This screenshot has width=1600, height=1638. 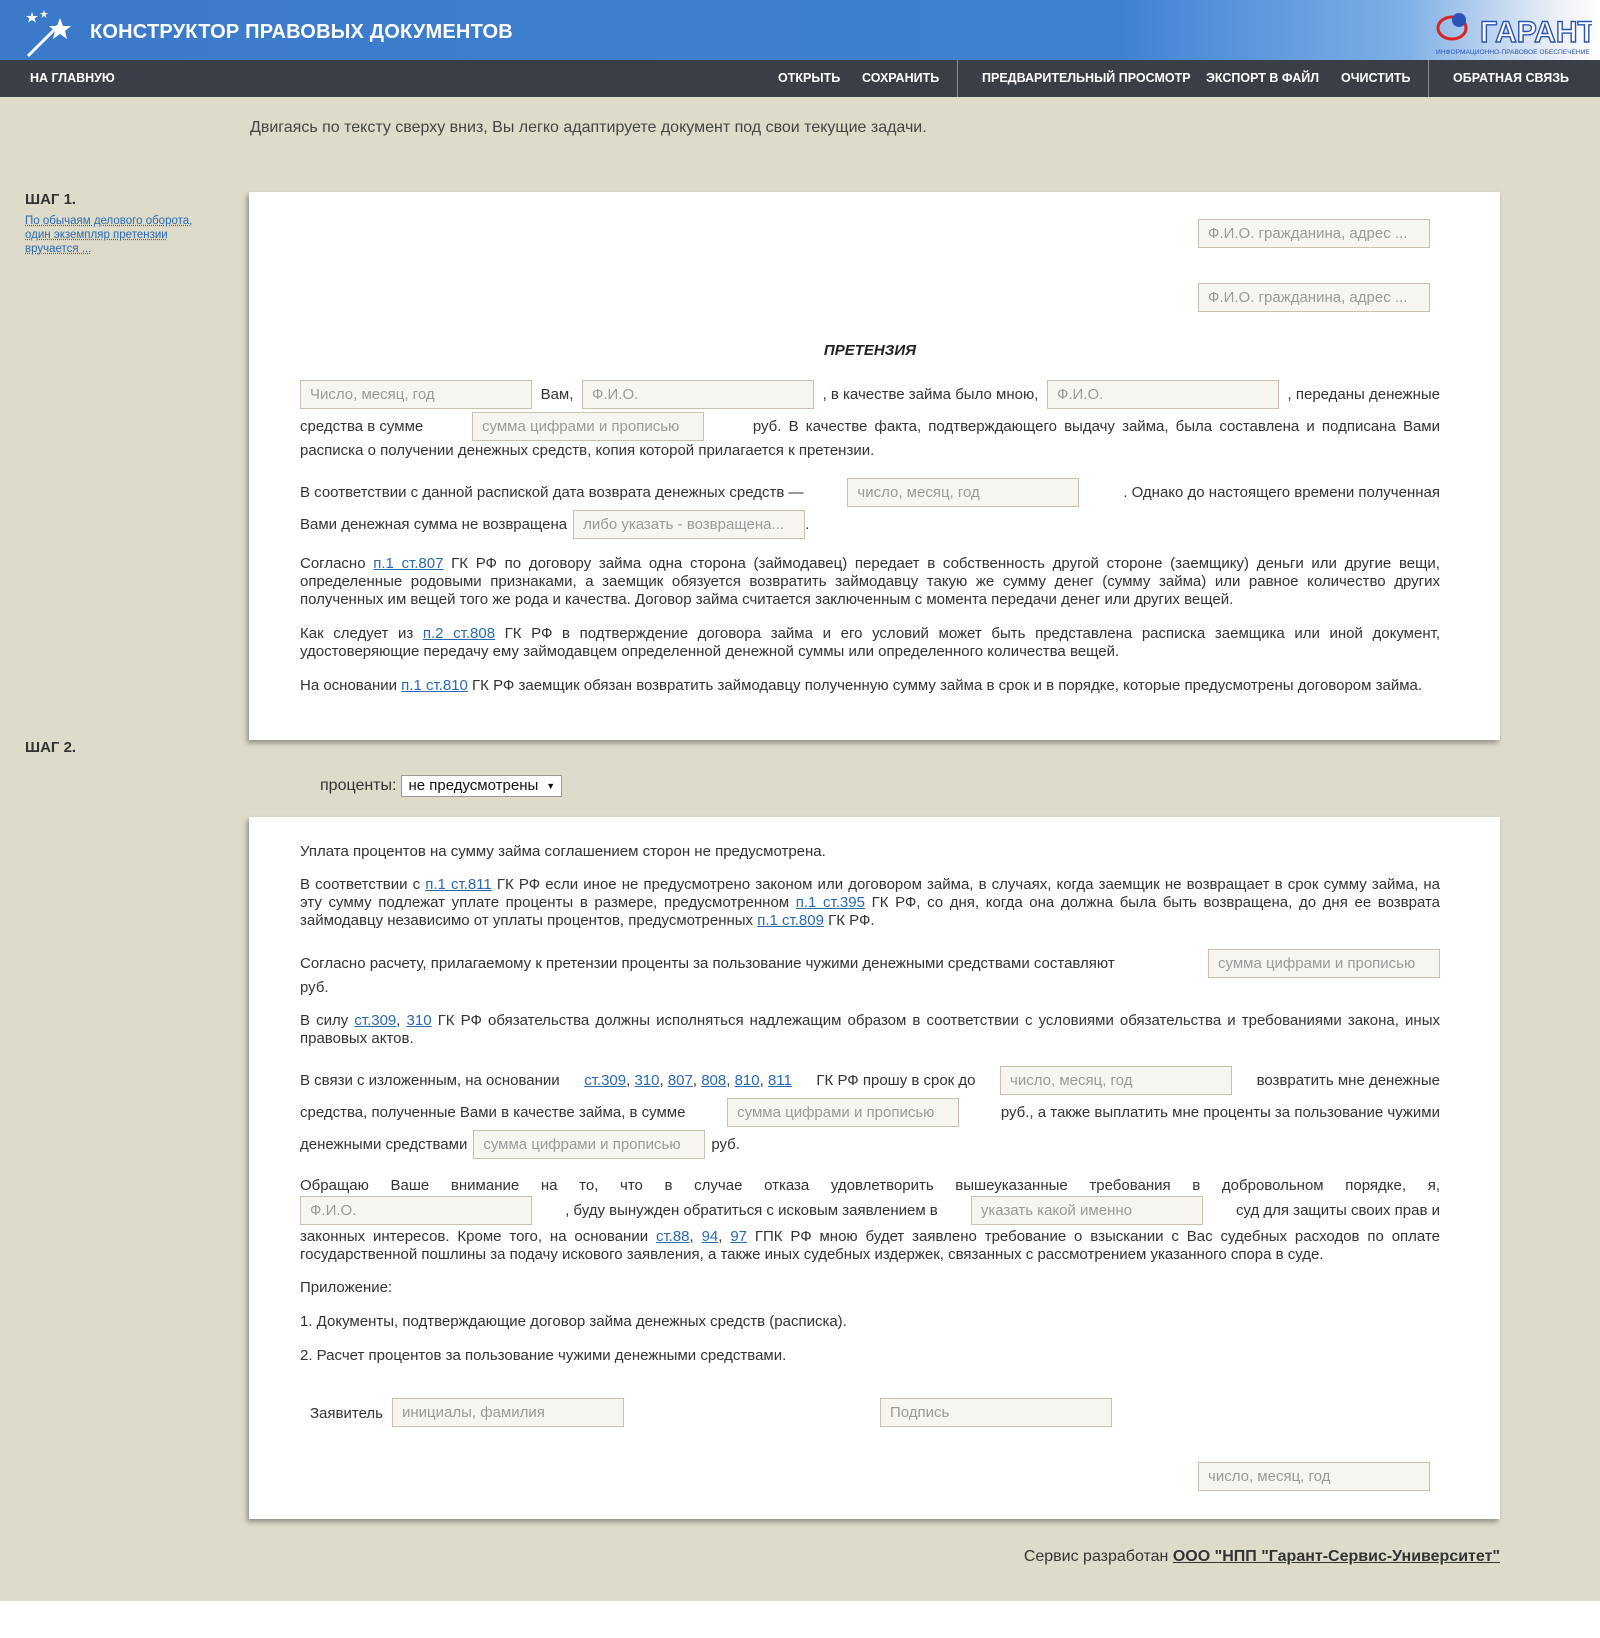 What do you see at coordinates (1536, 32) in the screenshot?
I see `svg-text: ГАРАНТ` at bounding box center [1536, 32].